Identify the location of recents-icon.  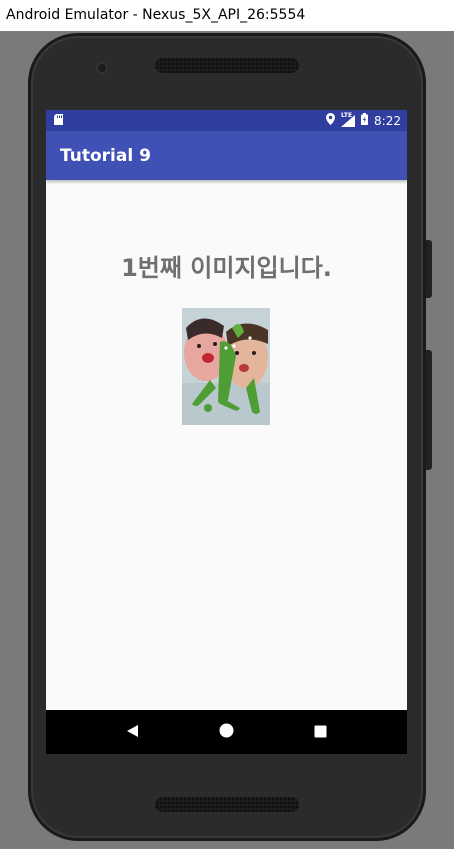
(320, 732).